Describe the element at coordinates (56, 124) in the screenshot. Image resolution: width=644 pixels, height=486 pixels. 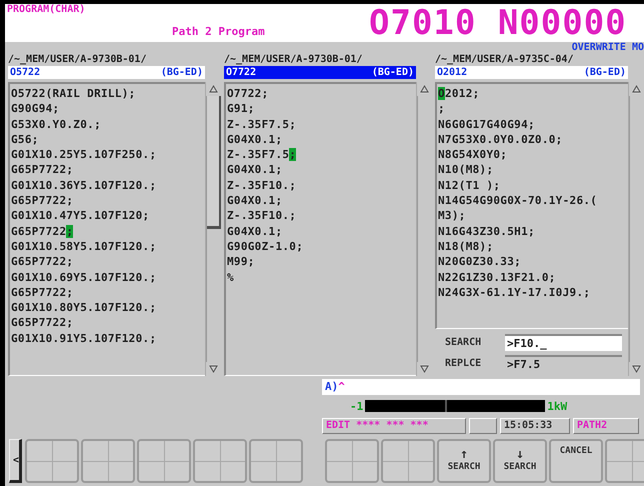
I see `code-line: G53X0.Y0.Z0.;` at that location.